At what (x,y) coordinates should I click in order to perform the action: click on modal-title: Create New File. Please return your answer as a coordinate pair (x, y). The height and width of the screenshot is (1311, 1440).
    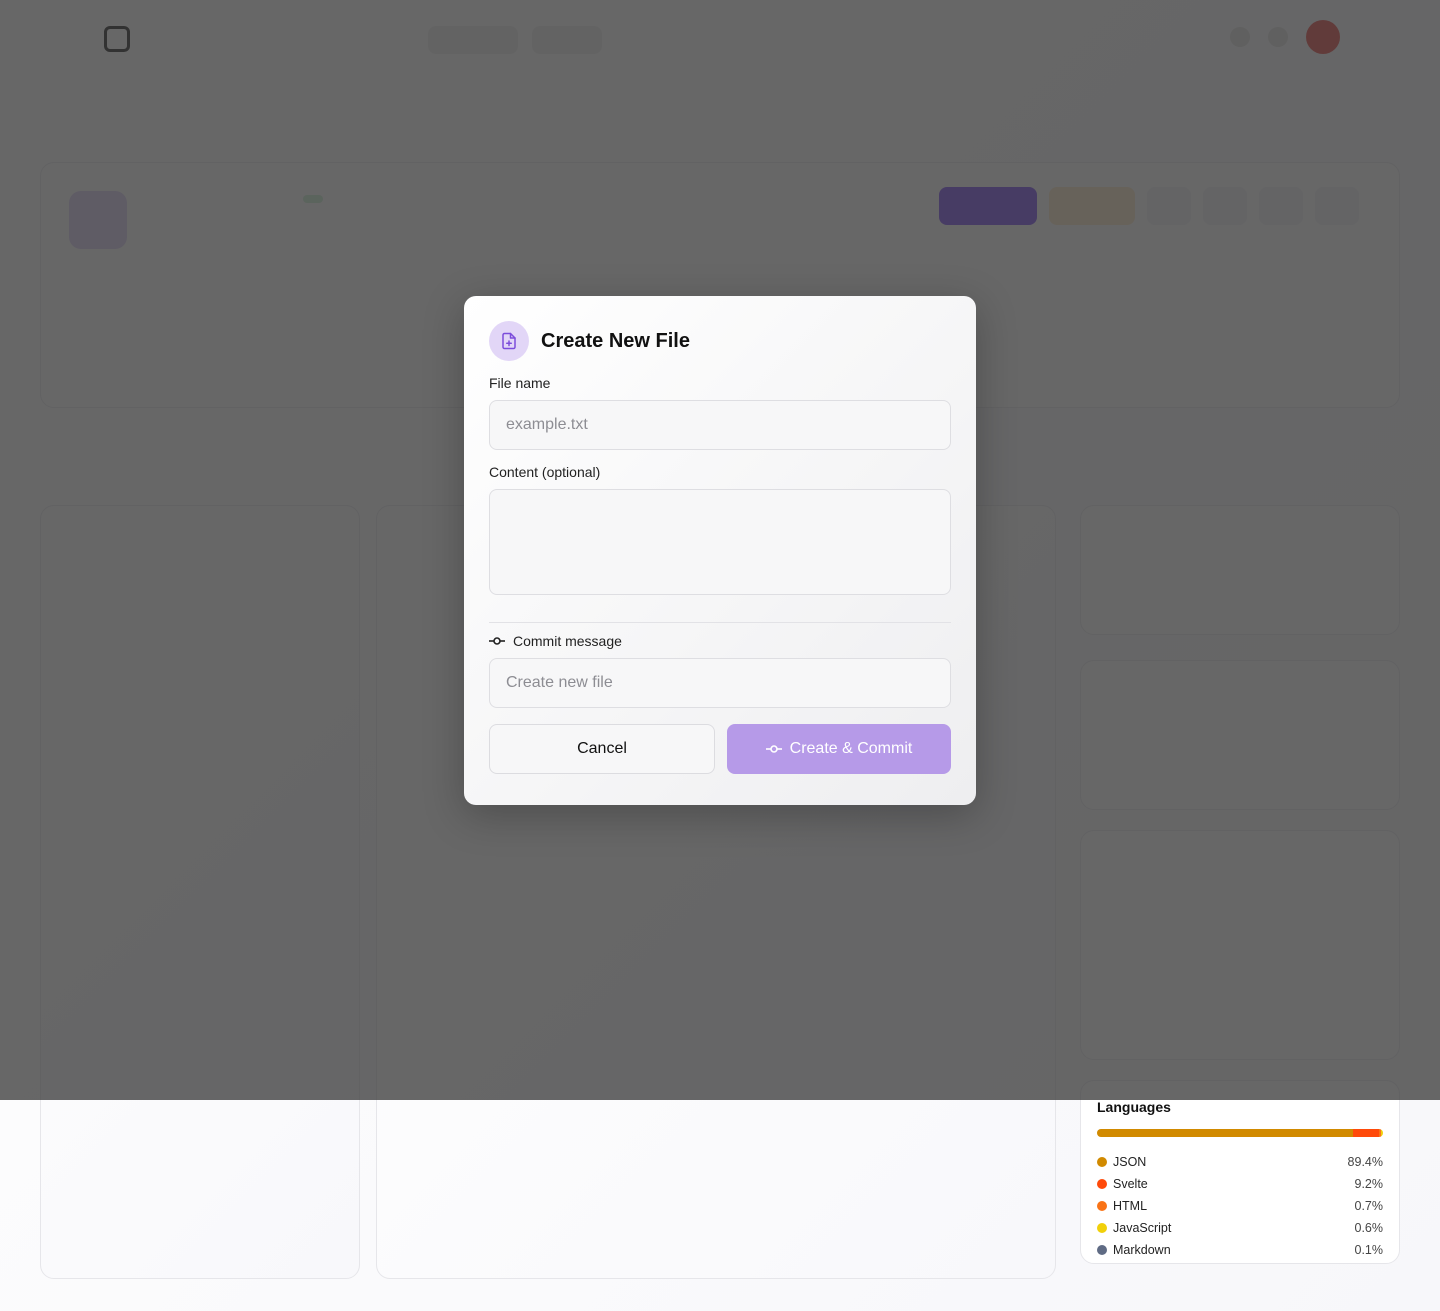
    Looking at the image, I should click on (615, 340).